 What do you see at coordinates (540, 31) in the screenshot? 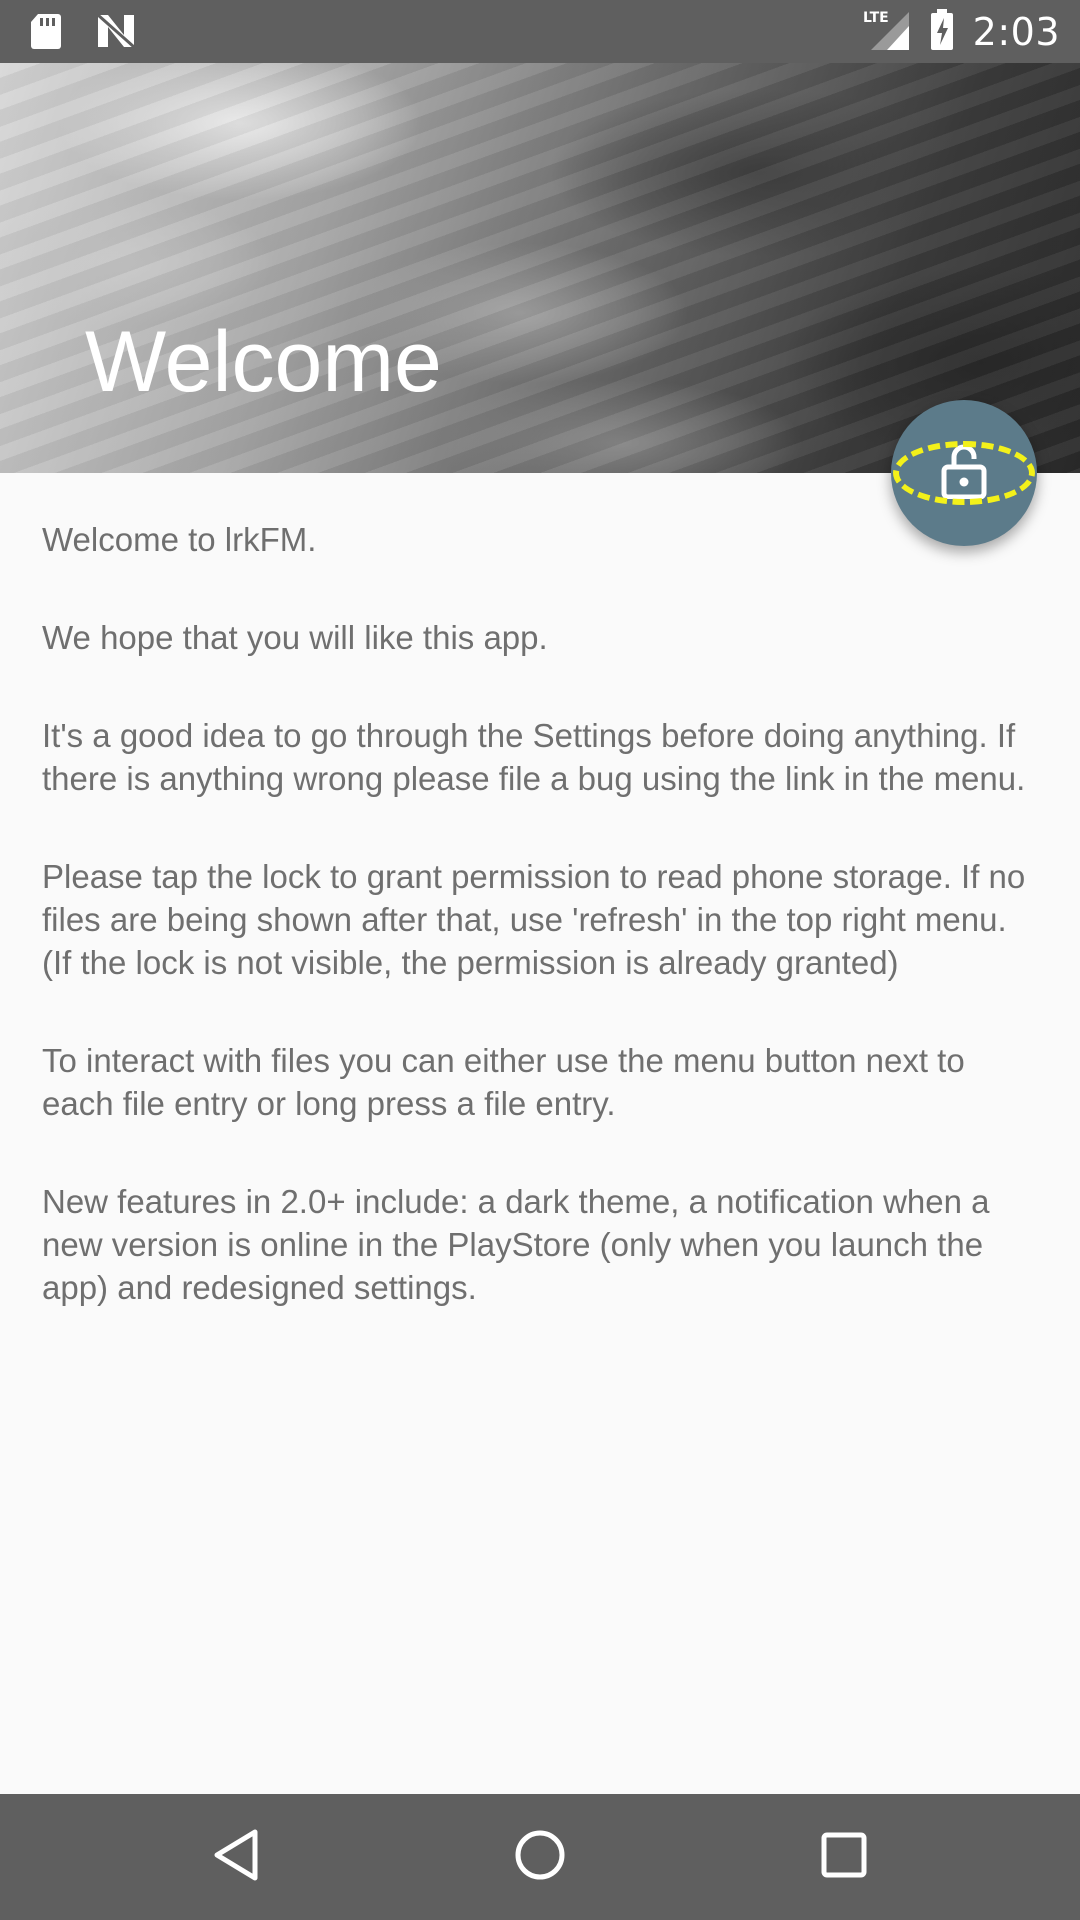
I see `status-bar: LTE 2:03` at bounding box center [540, 31].